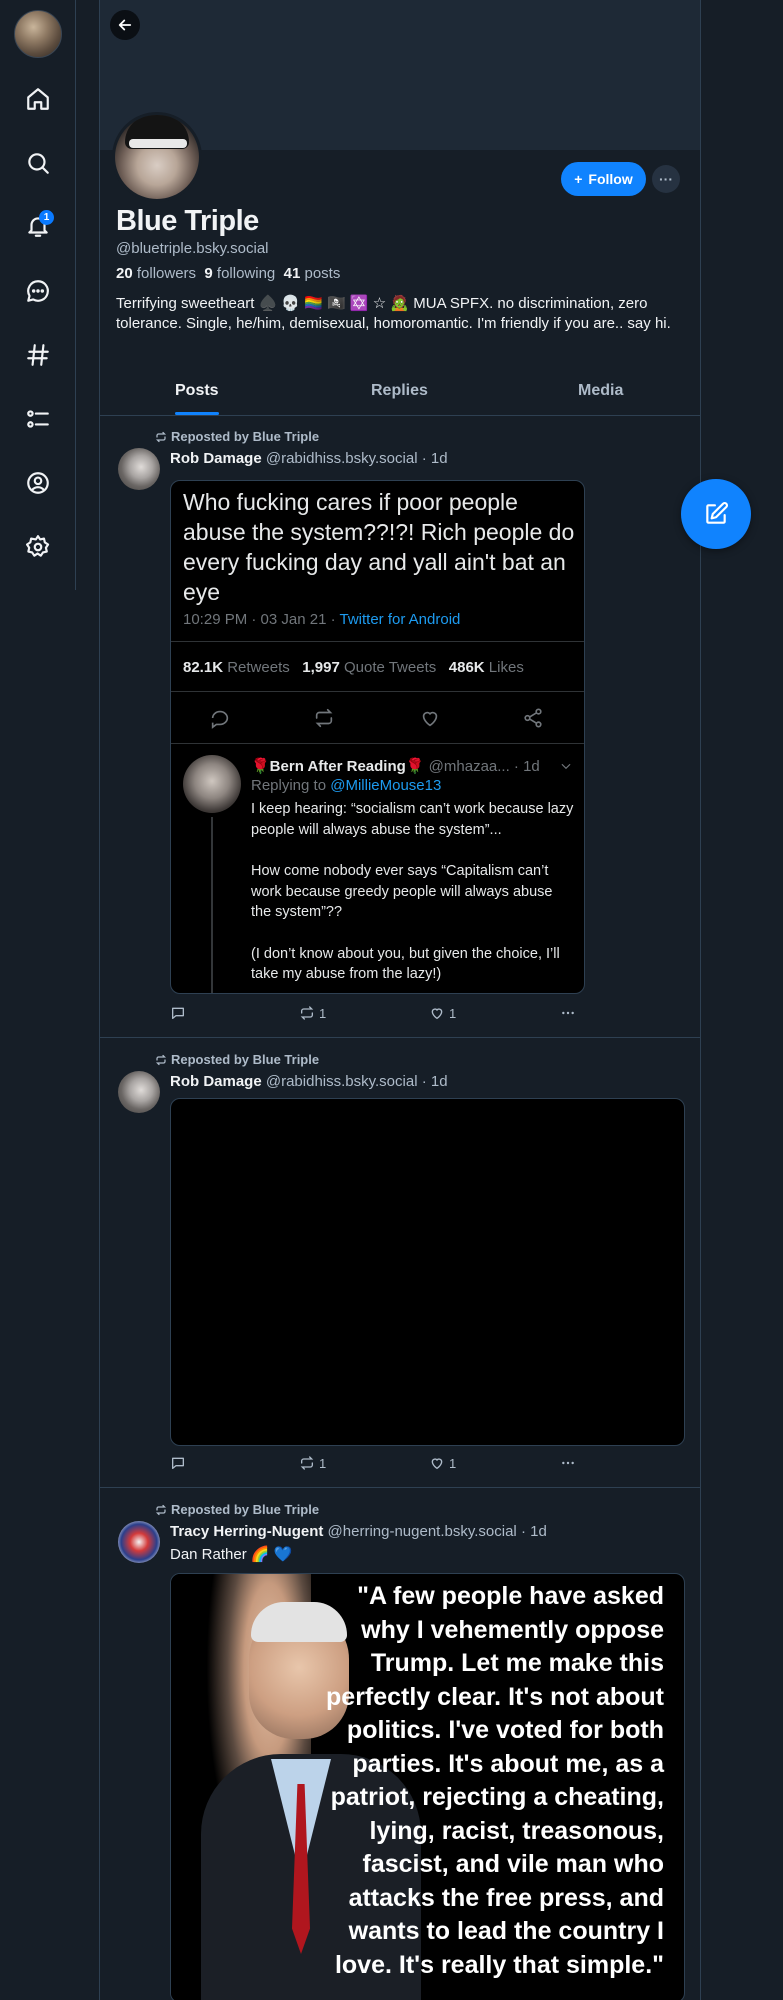 The height and width of the screenshot is (2000, 783). I want to click on portrait-photo, so click(296, 1787).